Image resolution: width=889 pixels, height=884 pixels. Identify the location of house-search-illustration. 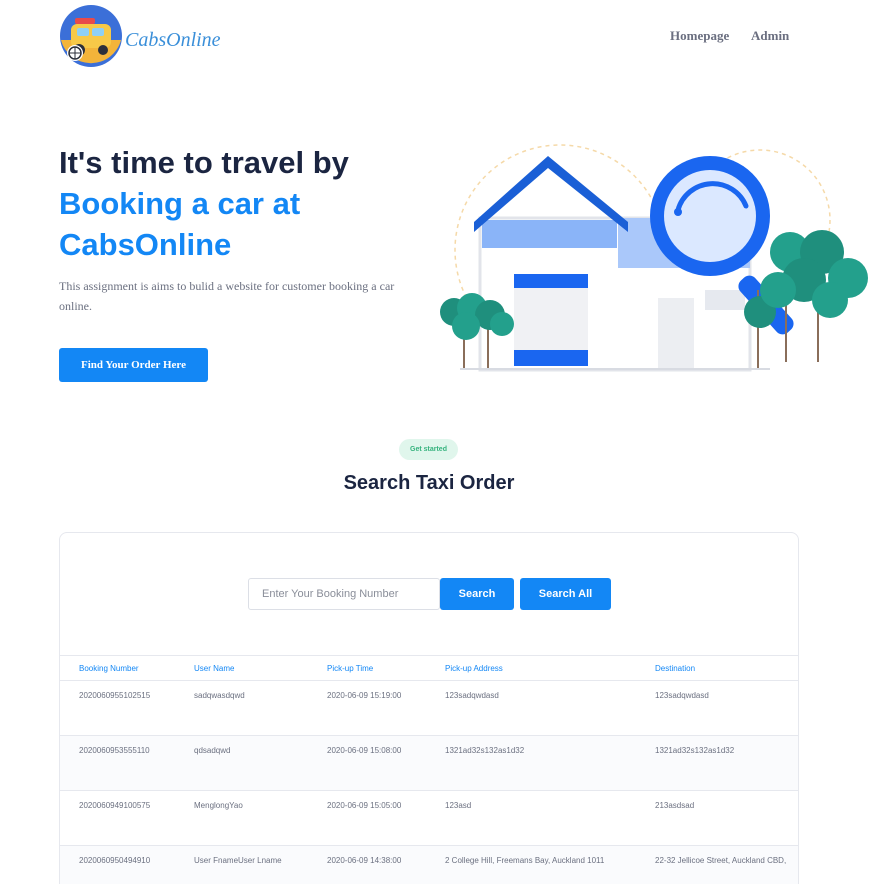
(650, 260).